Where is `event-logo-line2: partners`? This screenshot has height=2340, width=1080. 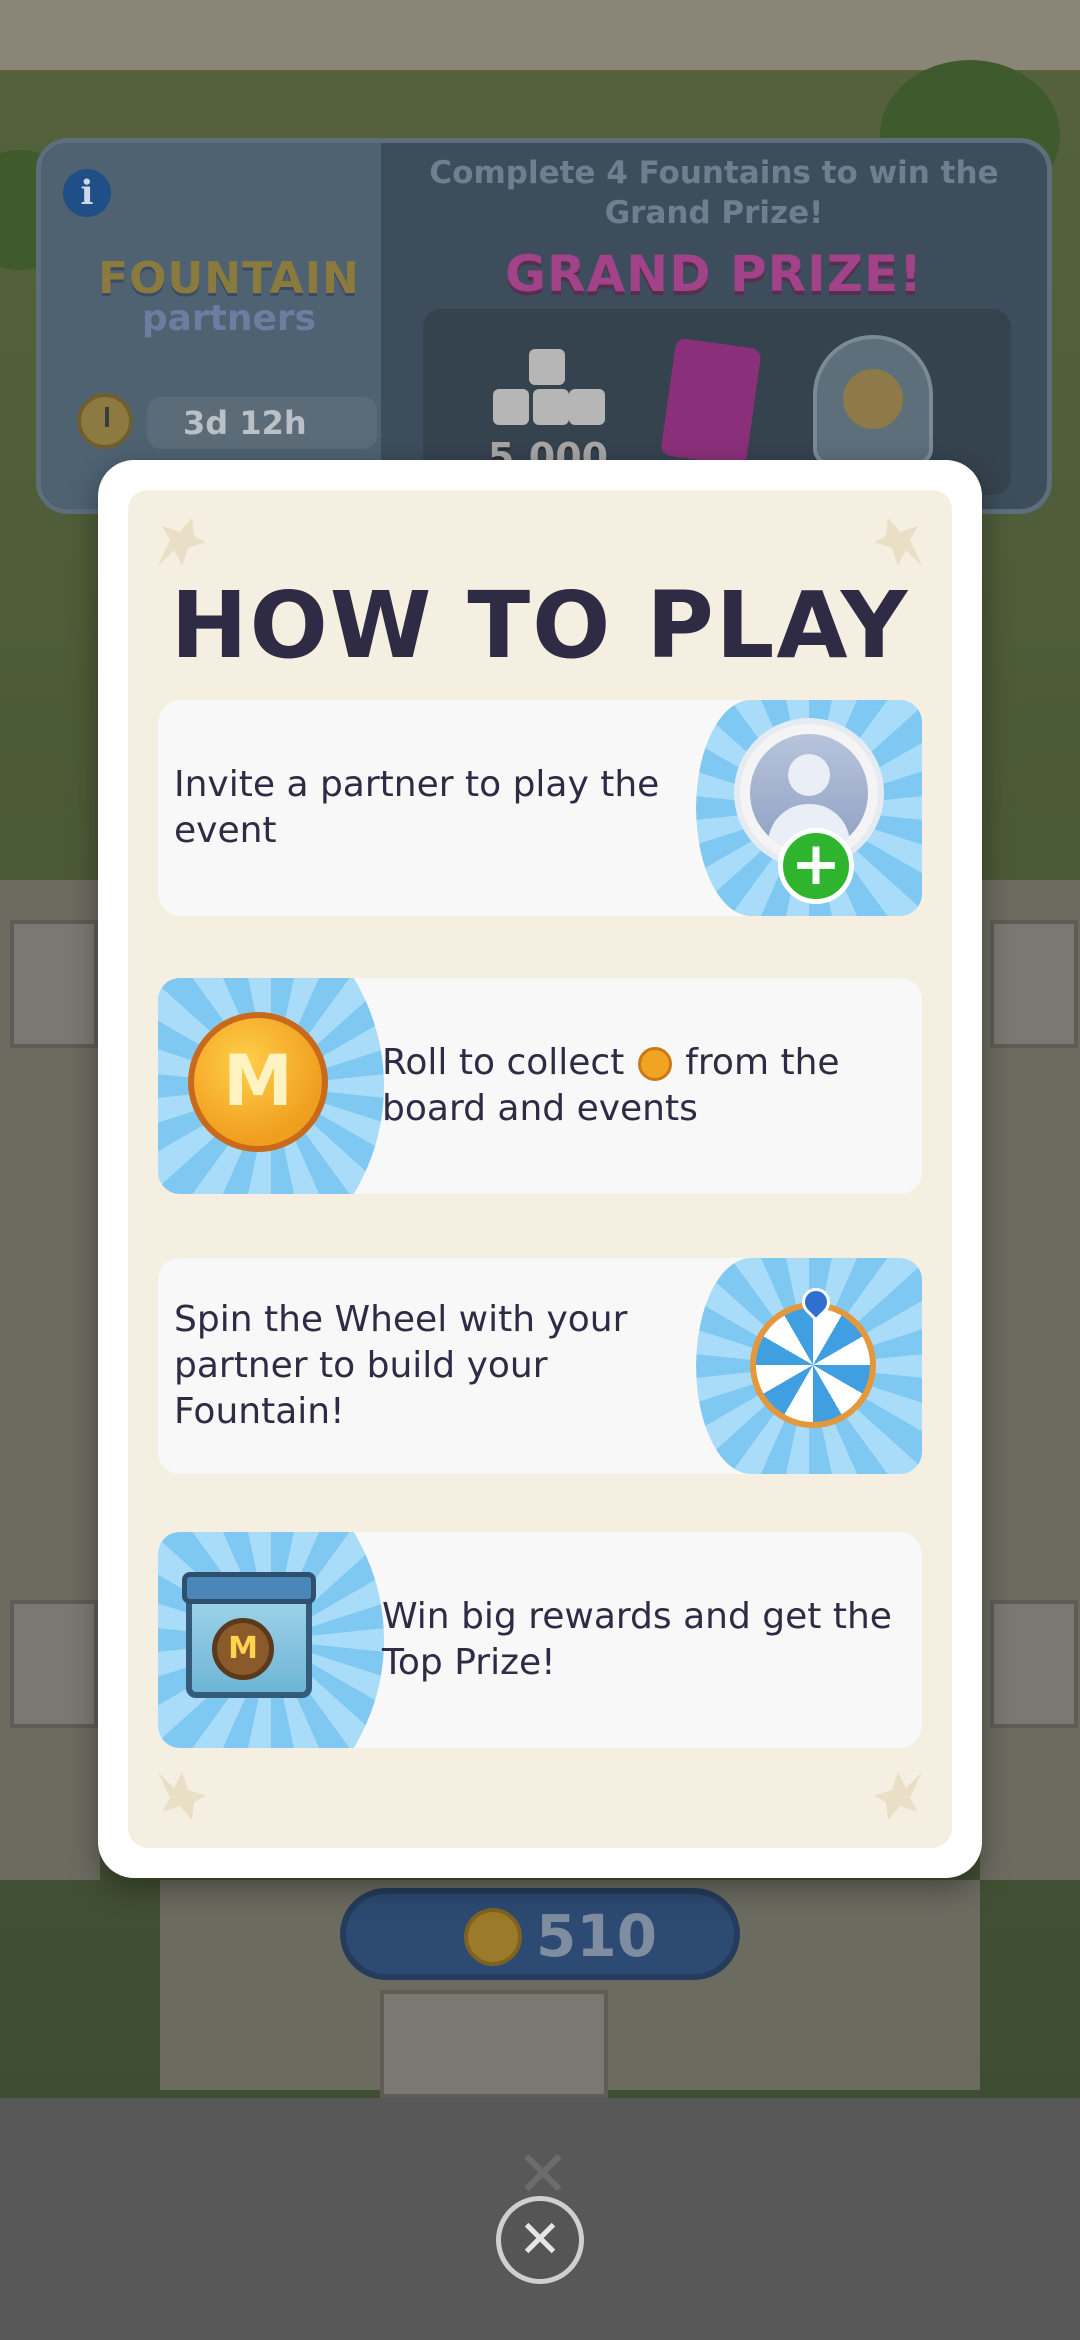 event-logo-line2: partners is located at coordinates (229, 318).